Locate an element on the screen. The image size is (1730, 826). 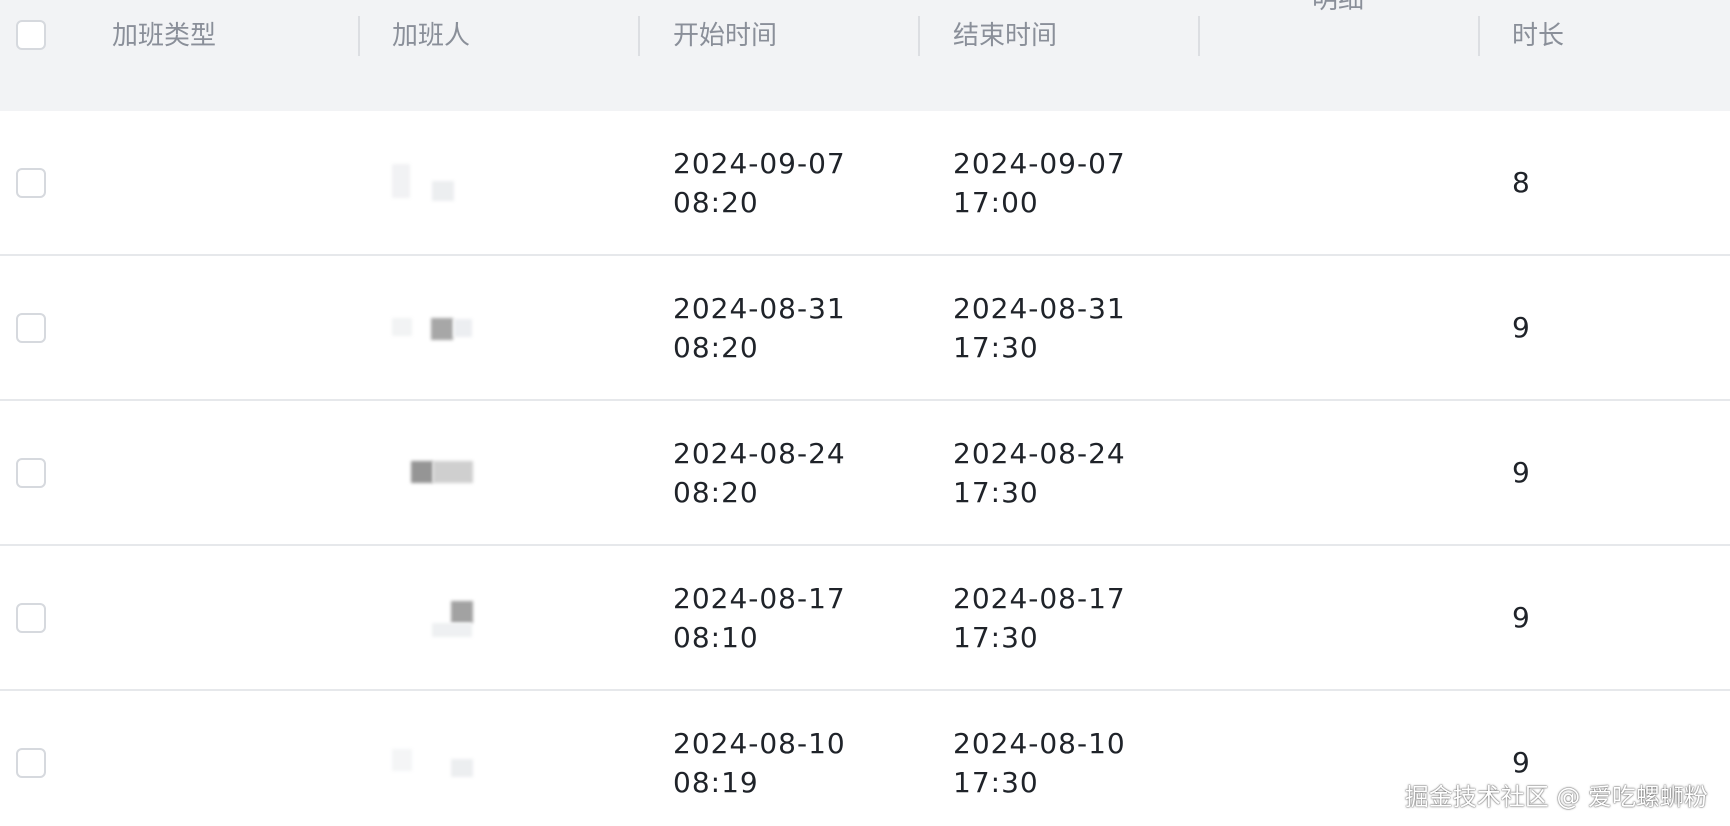
table-header: 加班类型 加班人 开始时间 结束时间 明细 时长 is located at coordinates (865, 55).